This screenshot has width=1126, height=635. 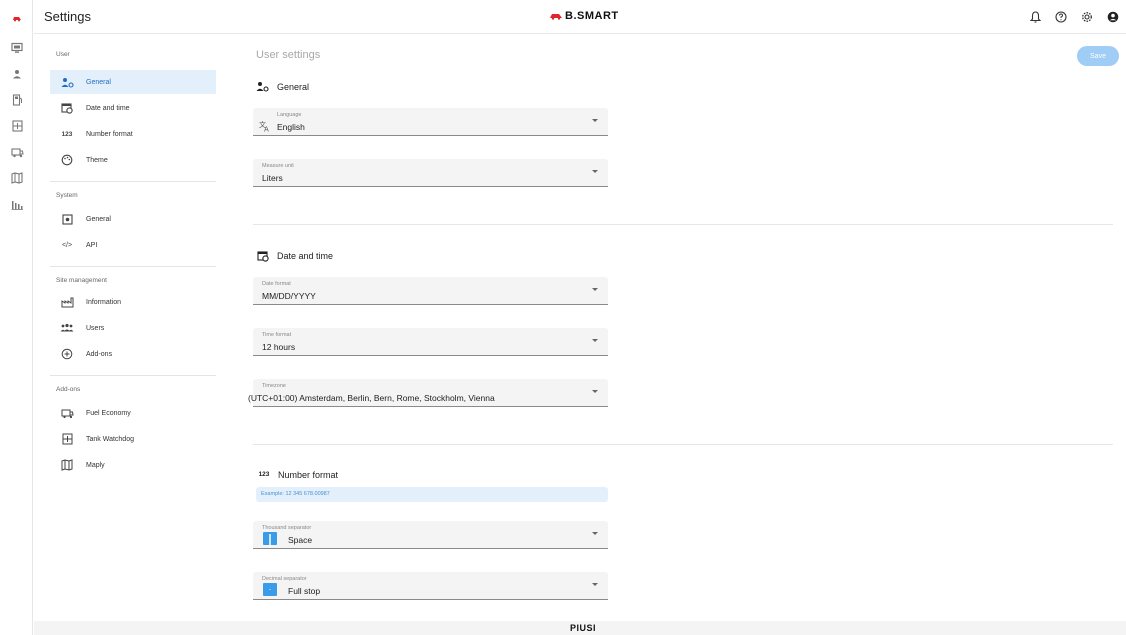 I want to click on plus-circle-icon, so click(x=67, y=354).